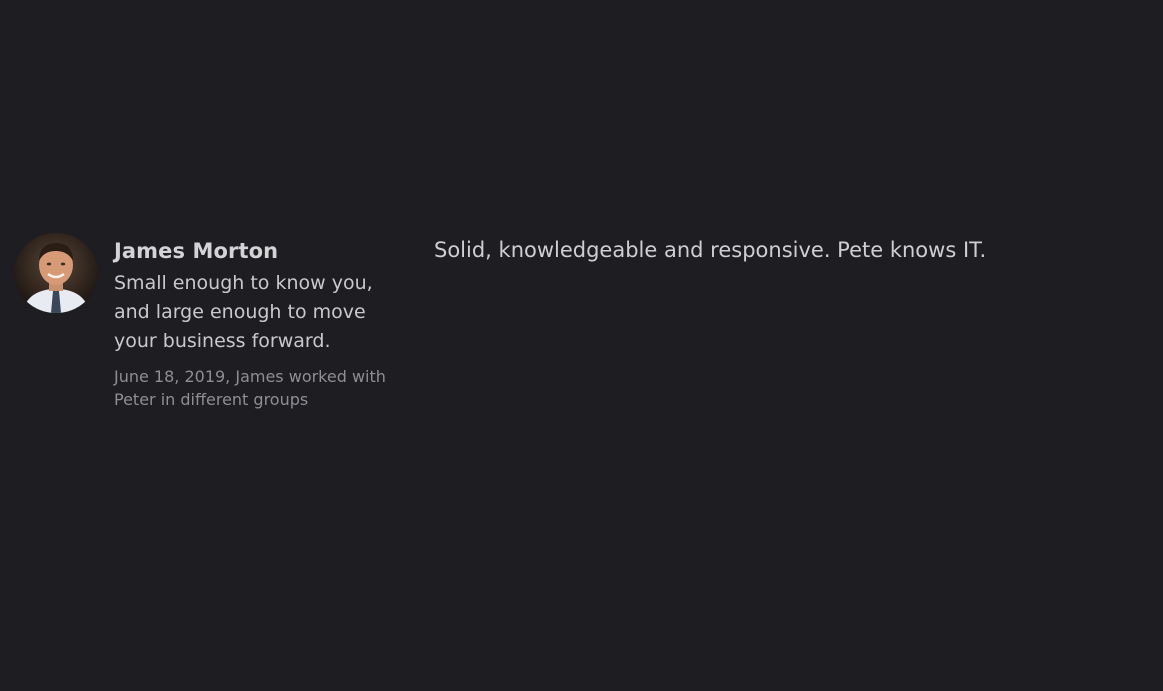  I want to click on avatar, so click(56, 273).